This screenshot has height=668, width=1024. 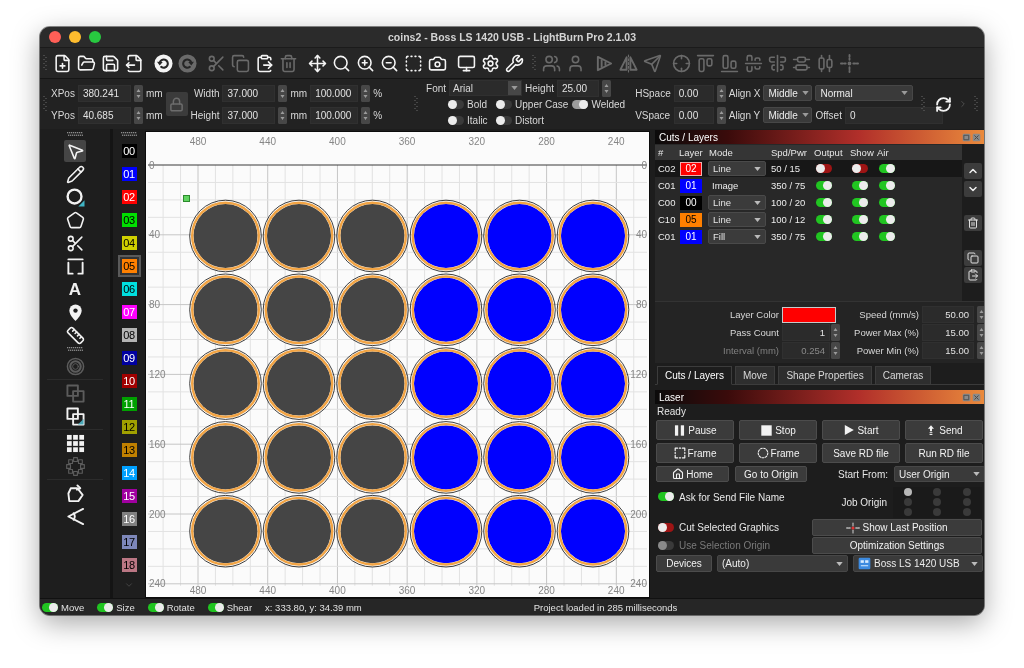 I want to click on number-field: 15.00, so click(x=948, y=332).